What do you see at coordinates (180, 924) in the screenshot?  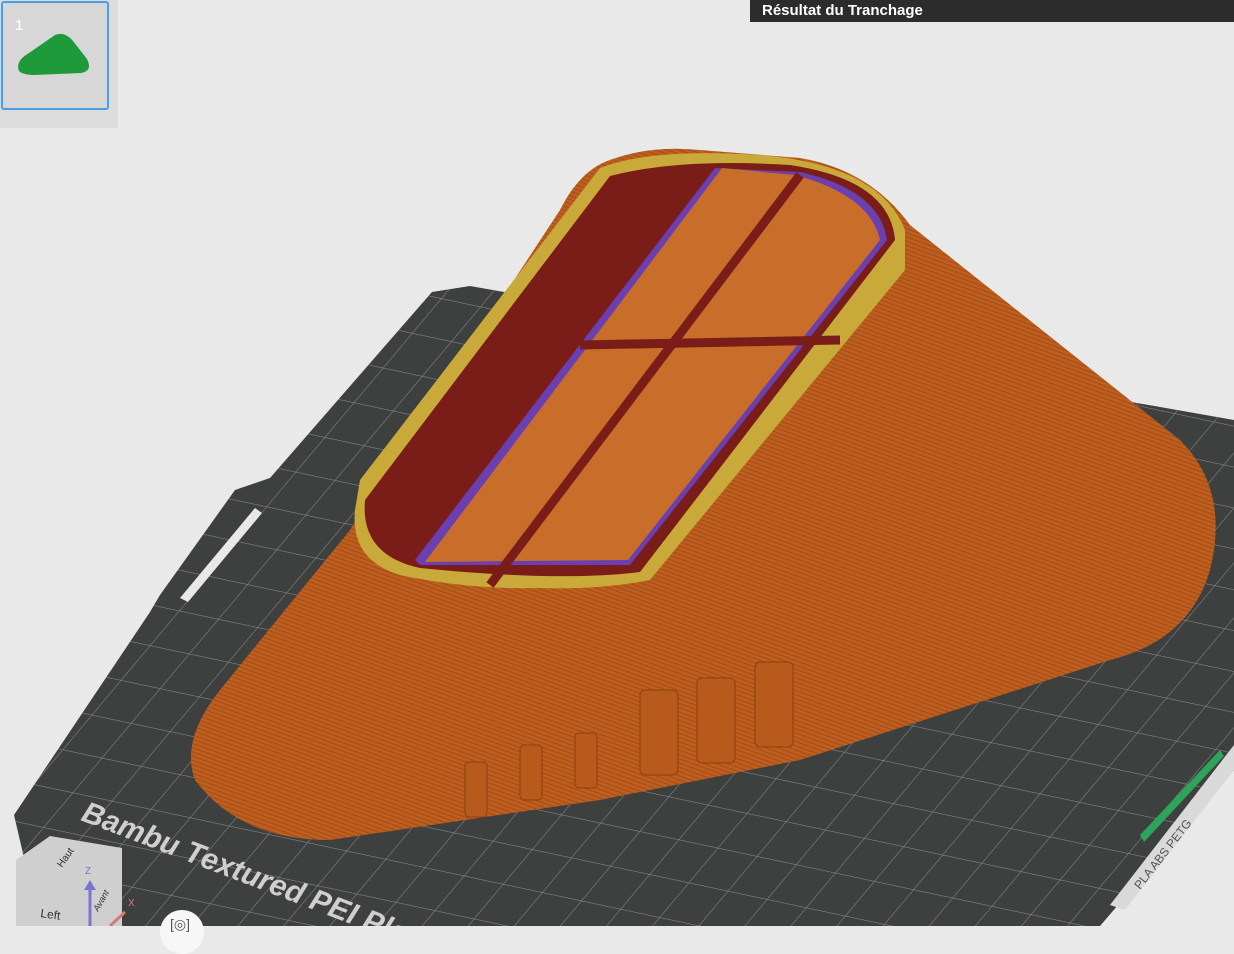 I see `camera-fit-icon: [◎]` at bounding box center [180, 924].